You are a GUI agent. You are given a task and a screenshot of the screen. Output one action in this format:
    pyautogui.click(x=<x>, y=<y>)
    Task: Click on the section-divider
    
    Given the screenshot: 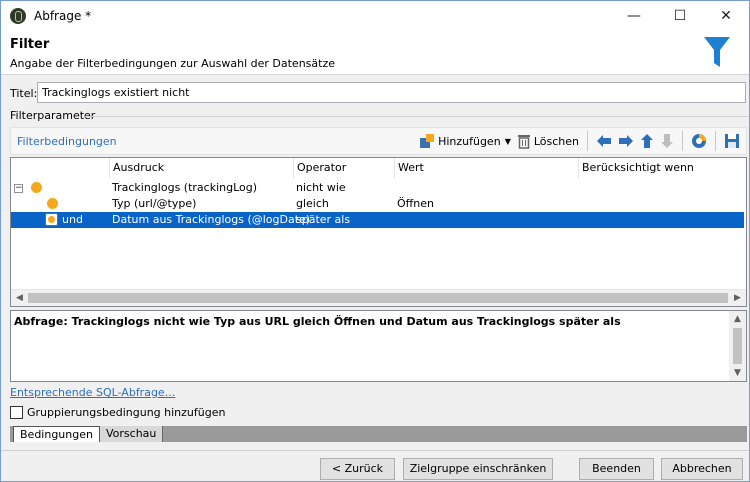 What is the action you would take?
    pyautogui.click(x=416, y=116)
    